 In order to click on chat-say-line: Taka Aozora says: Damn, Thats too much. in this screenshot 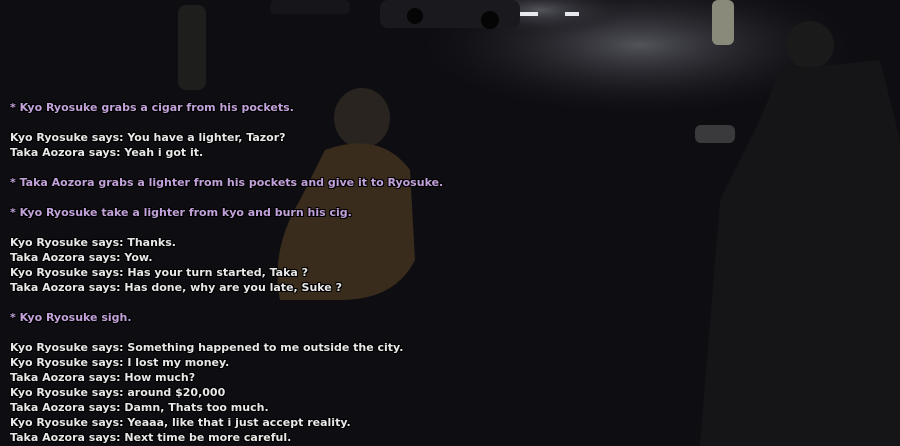, I will do `click(139, 407)`.